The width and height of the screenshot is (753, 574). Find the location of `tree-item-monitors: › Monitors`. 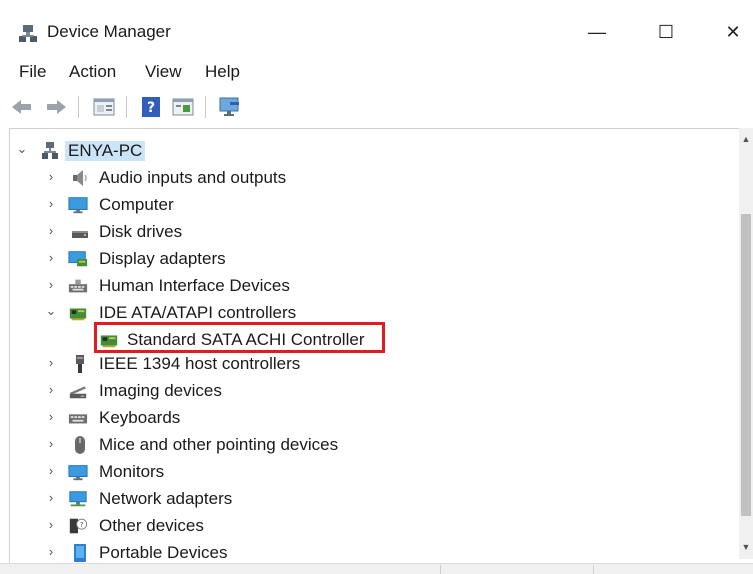

tree-item-monitors: › Monitors is located at coordinates (375, 472).